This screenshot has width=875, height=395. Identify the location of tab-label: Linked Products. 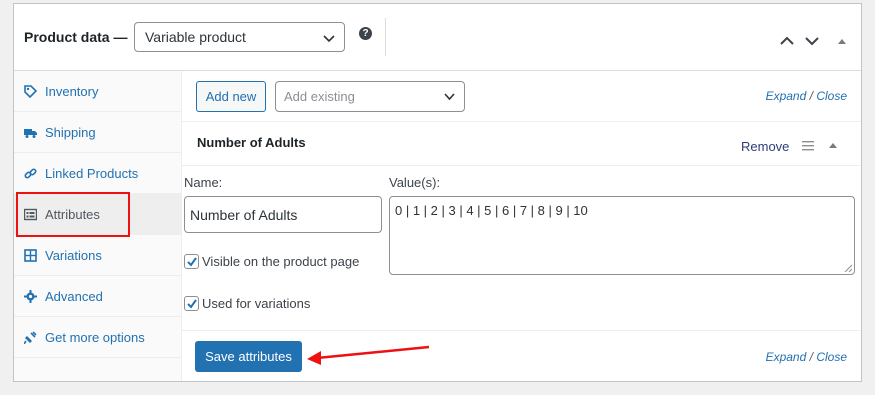
(92, 173).